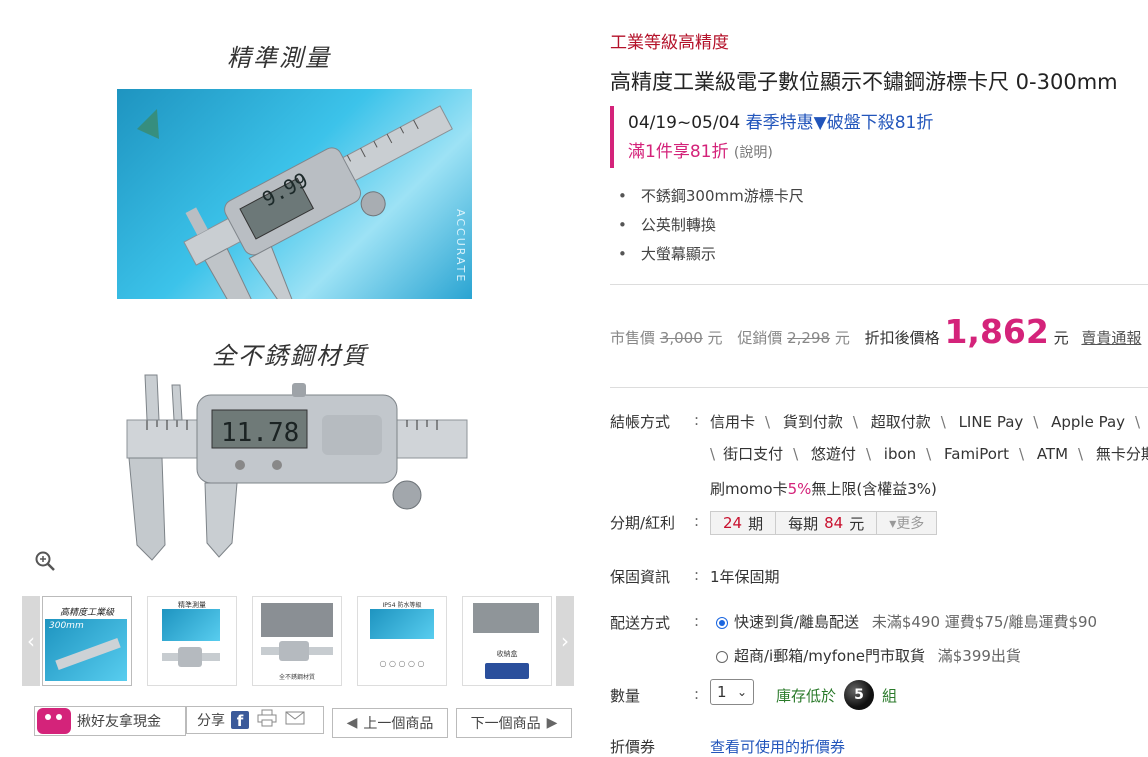 The image size is (1148, 757). I want to click on payment-method: Apple Pay, so click(1088, 422).